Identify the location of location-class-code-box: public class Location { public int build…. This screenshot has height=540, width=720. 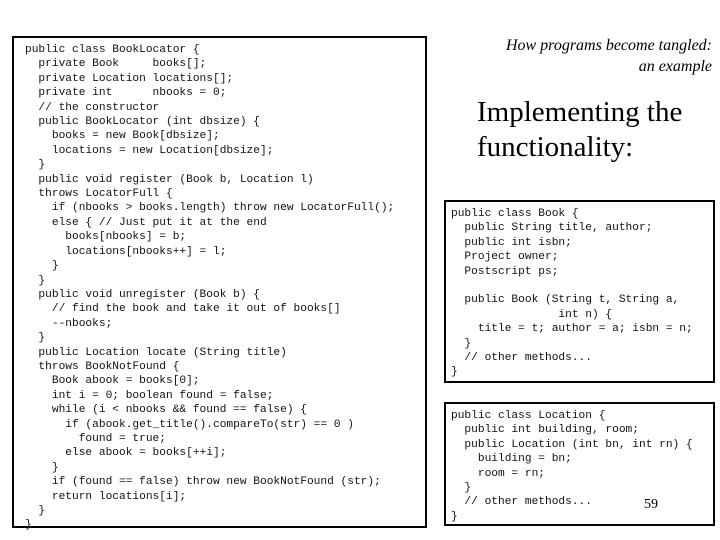
(579, 464).